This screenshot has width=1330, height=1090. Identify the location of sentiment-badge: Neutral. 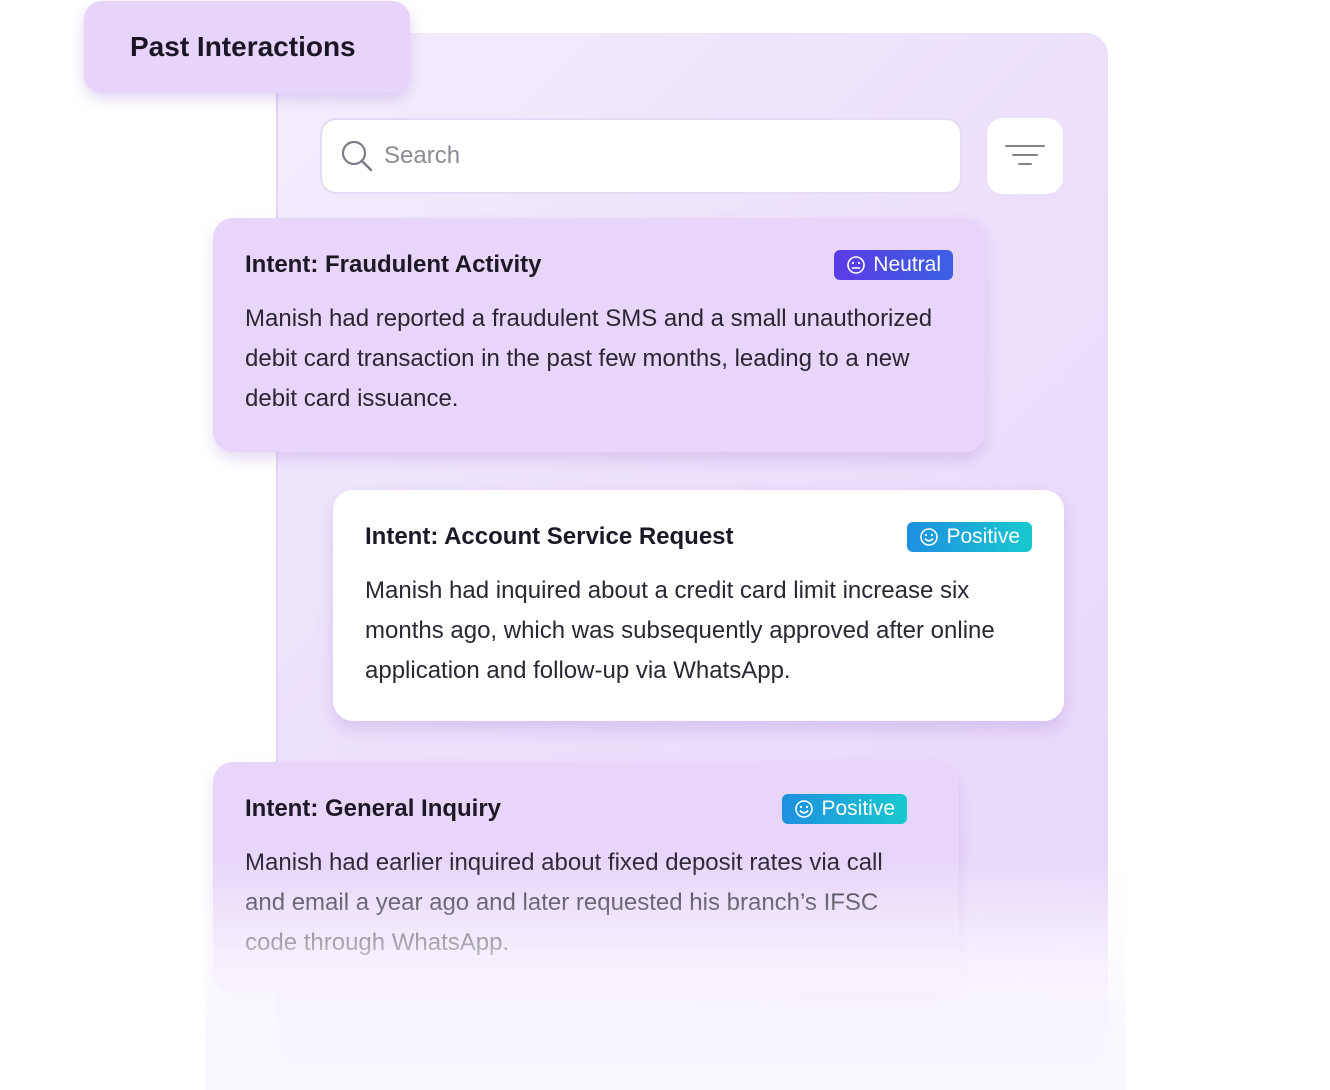
(893, 265).